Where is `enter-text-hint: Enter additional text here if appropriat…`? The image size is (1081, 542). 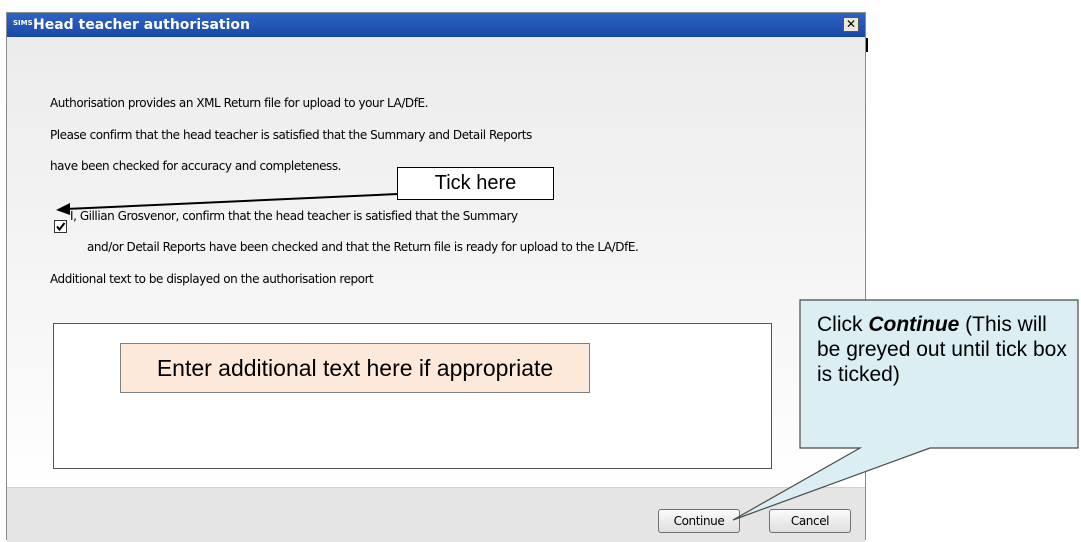 enter-text-hint: Enter additional text here if appropriat… is located at coordinates (355, 367).